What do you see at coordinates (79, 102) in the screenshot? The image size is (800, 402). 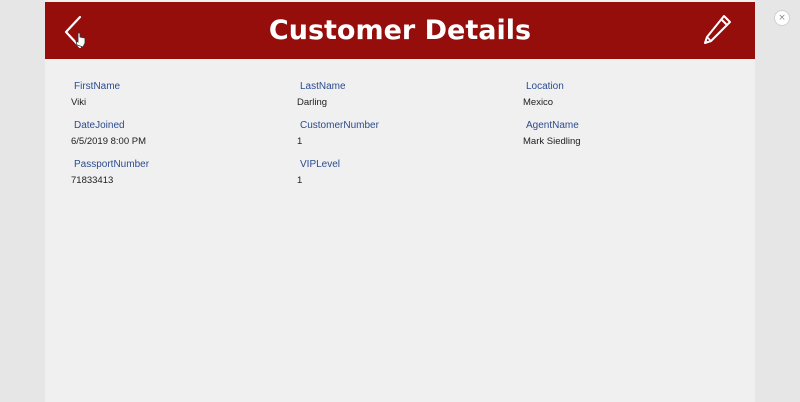 I see `field-value: Viki` at bounding box center [79, 102].